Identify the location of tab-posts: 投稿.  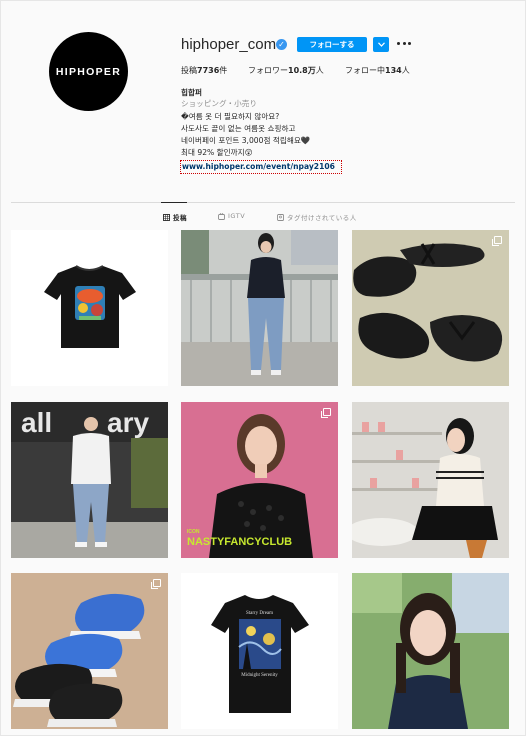
(175, 217).